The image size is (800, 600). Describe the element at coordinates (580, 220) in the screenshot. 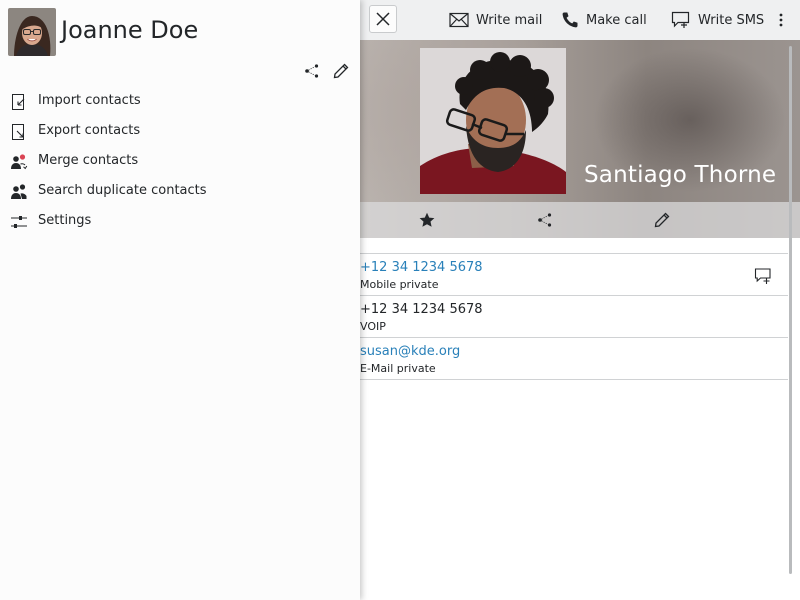

I see `contact-actions-bar` at that location.